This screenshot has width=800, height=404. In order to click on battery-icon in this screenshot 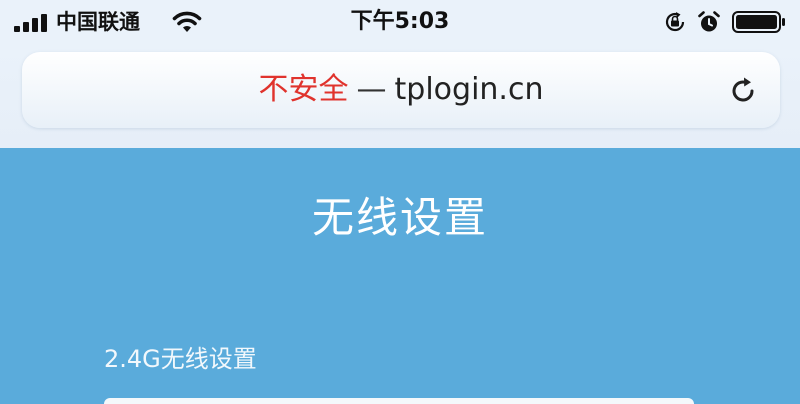, I will do `click(758, 22)`.